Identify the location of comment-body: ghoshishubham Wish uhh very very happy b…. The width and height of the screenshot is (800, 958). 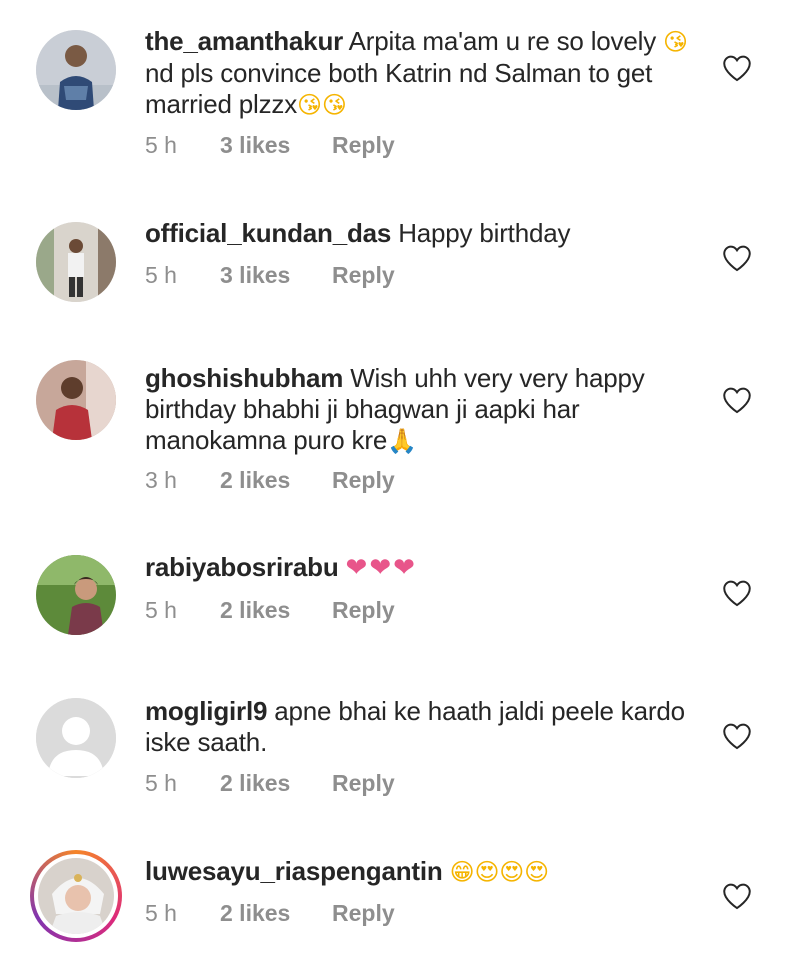
(420, 410).